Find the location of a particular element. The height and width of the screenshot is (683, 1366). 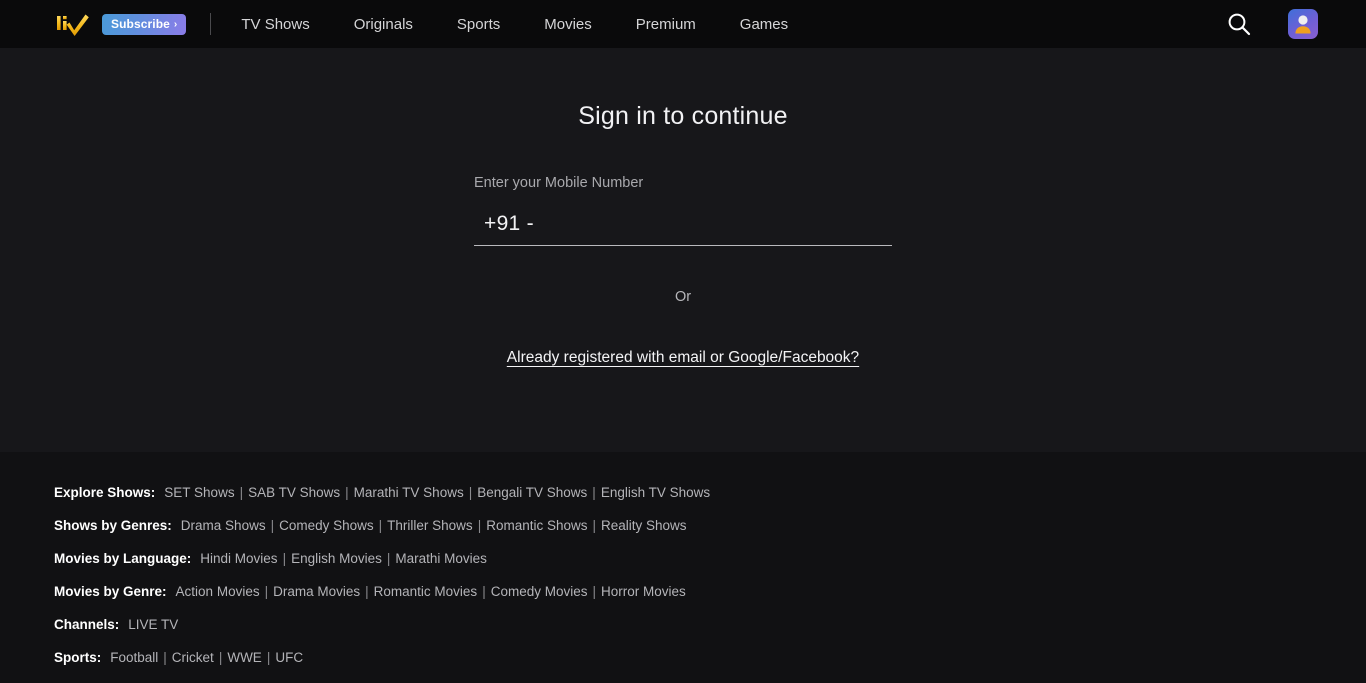

search-icon is located at coordinates (1239, 24).